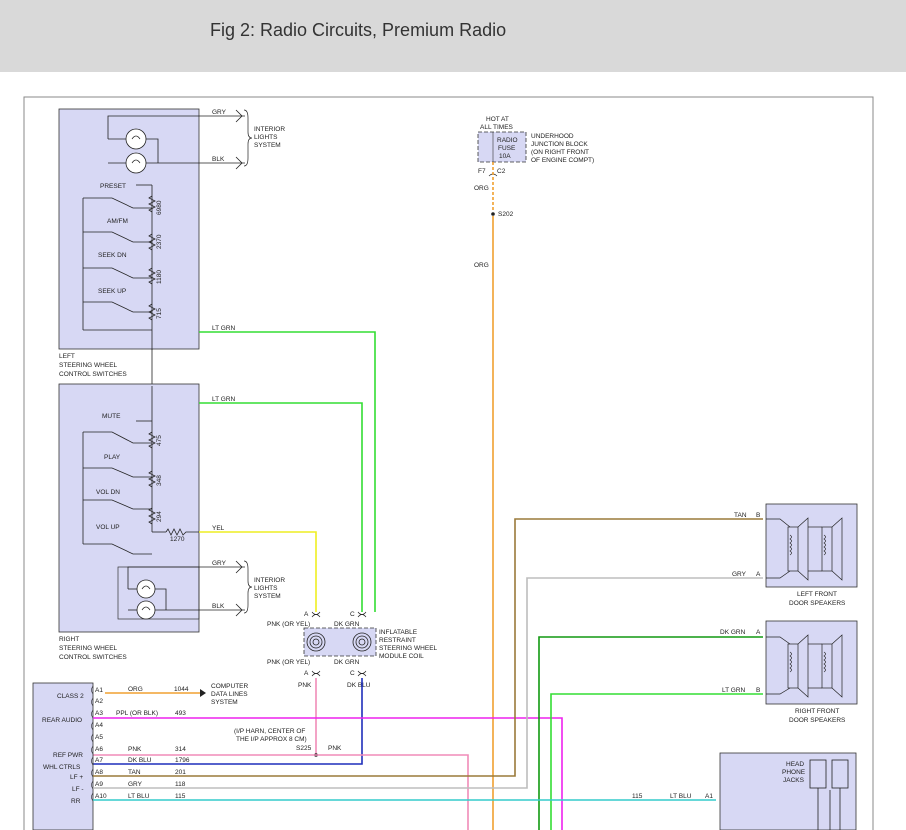  Describe the element at coordinates (559, 144) in the screenshot. I see `fuse-block-2: JUNCTION BLOCK` at that location.